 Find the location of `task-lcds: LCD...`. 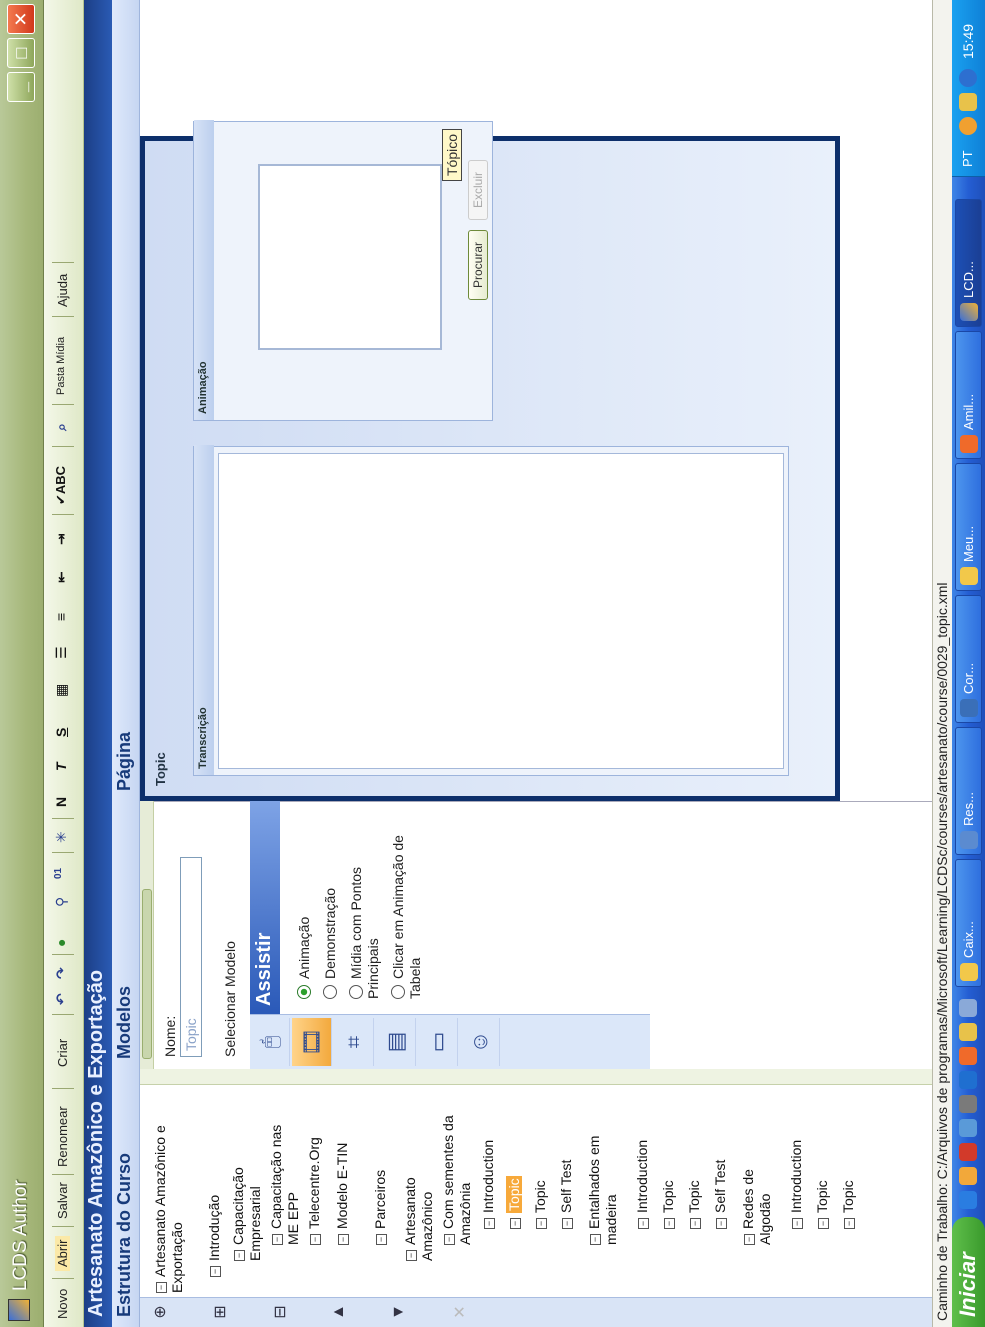

task-lcds: LCD... is located at coordinates (968, 263).